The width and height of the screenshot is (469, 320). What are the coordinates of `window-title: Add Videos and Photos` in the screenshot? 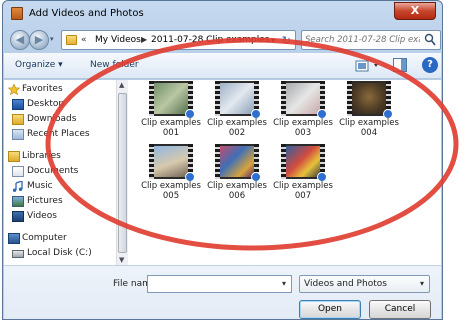 It's located at (86, 13).